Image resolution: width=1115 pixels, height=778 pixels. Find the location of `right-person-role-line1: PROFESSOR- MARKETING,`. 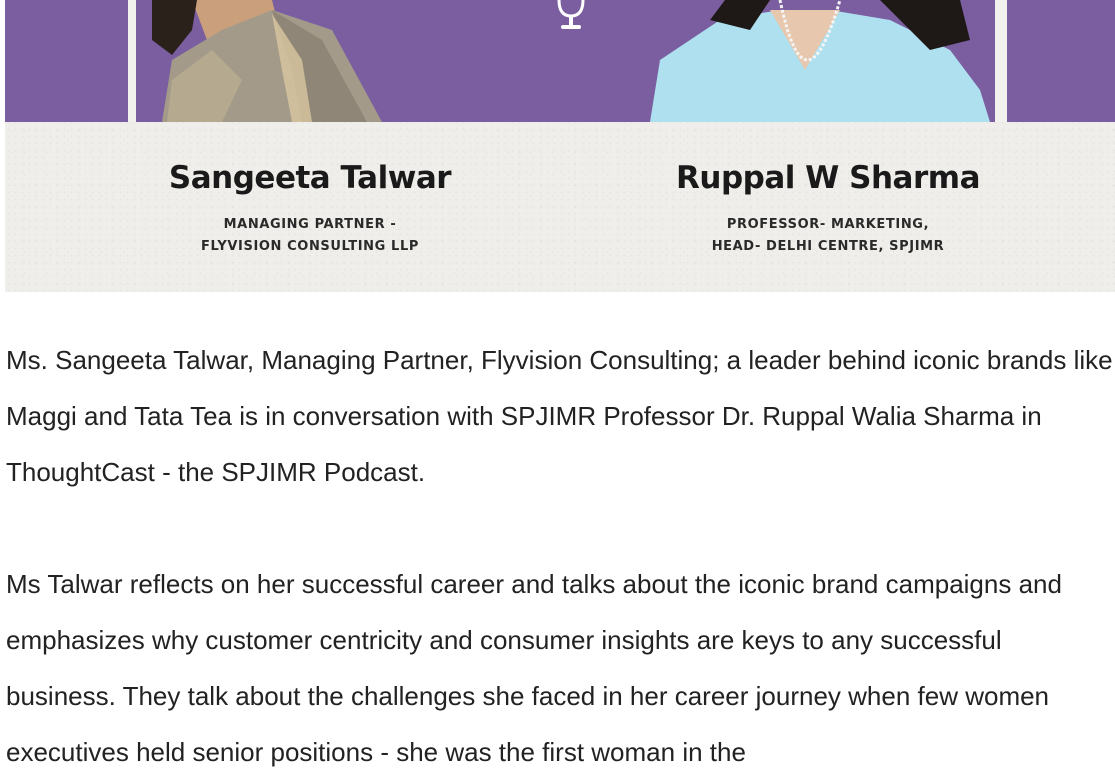

right-person-role-line1: PROFESSOR- MARKETING, is located at coordinates (828, 224).